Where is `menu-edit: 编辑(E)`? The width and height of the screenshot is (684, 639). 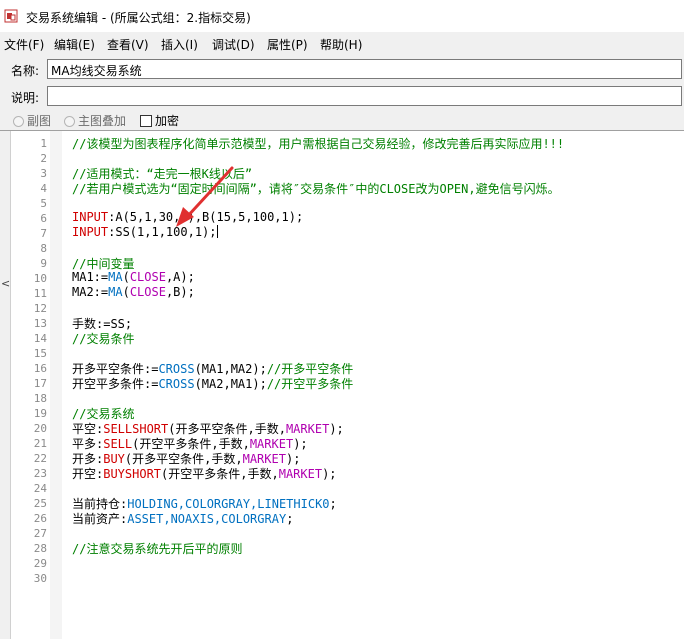
menu-edit: 编辑(E) is located at coordinates (74, 44).